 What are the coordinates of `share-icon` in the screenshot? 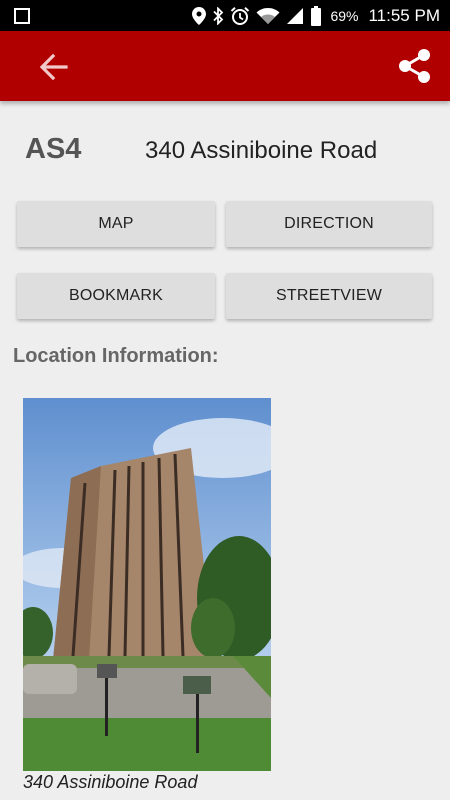 It's located at (415, 69).